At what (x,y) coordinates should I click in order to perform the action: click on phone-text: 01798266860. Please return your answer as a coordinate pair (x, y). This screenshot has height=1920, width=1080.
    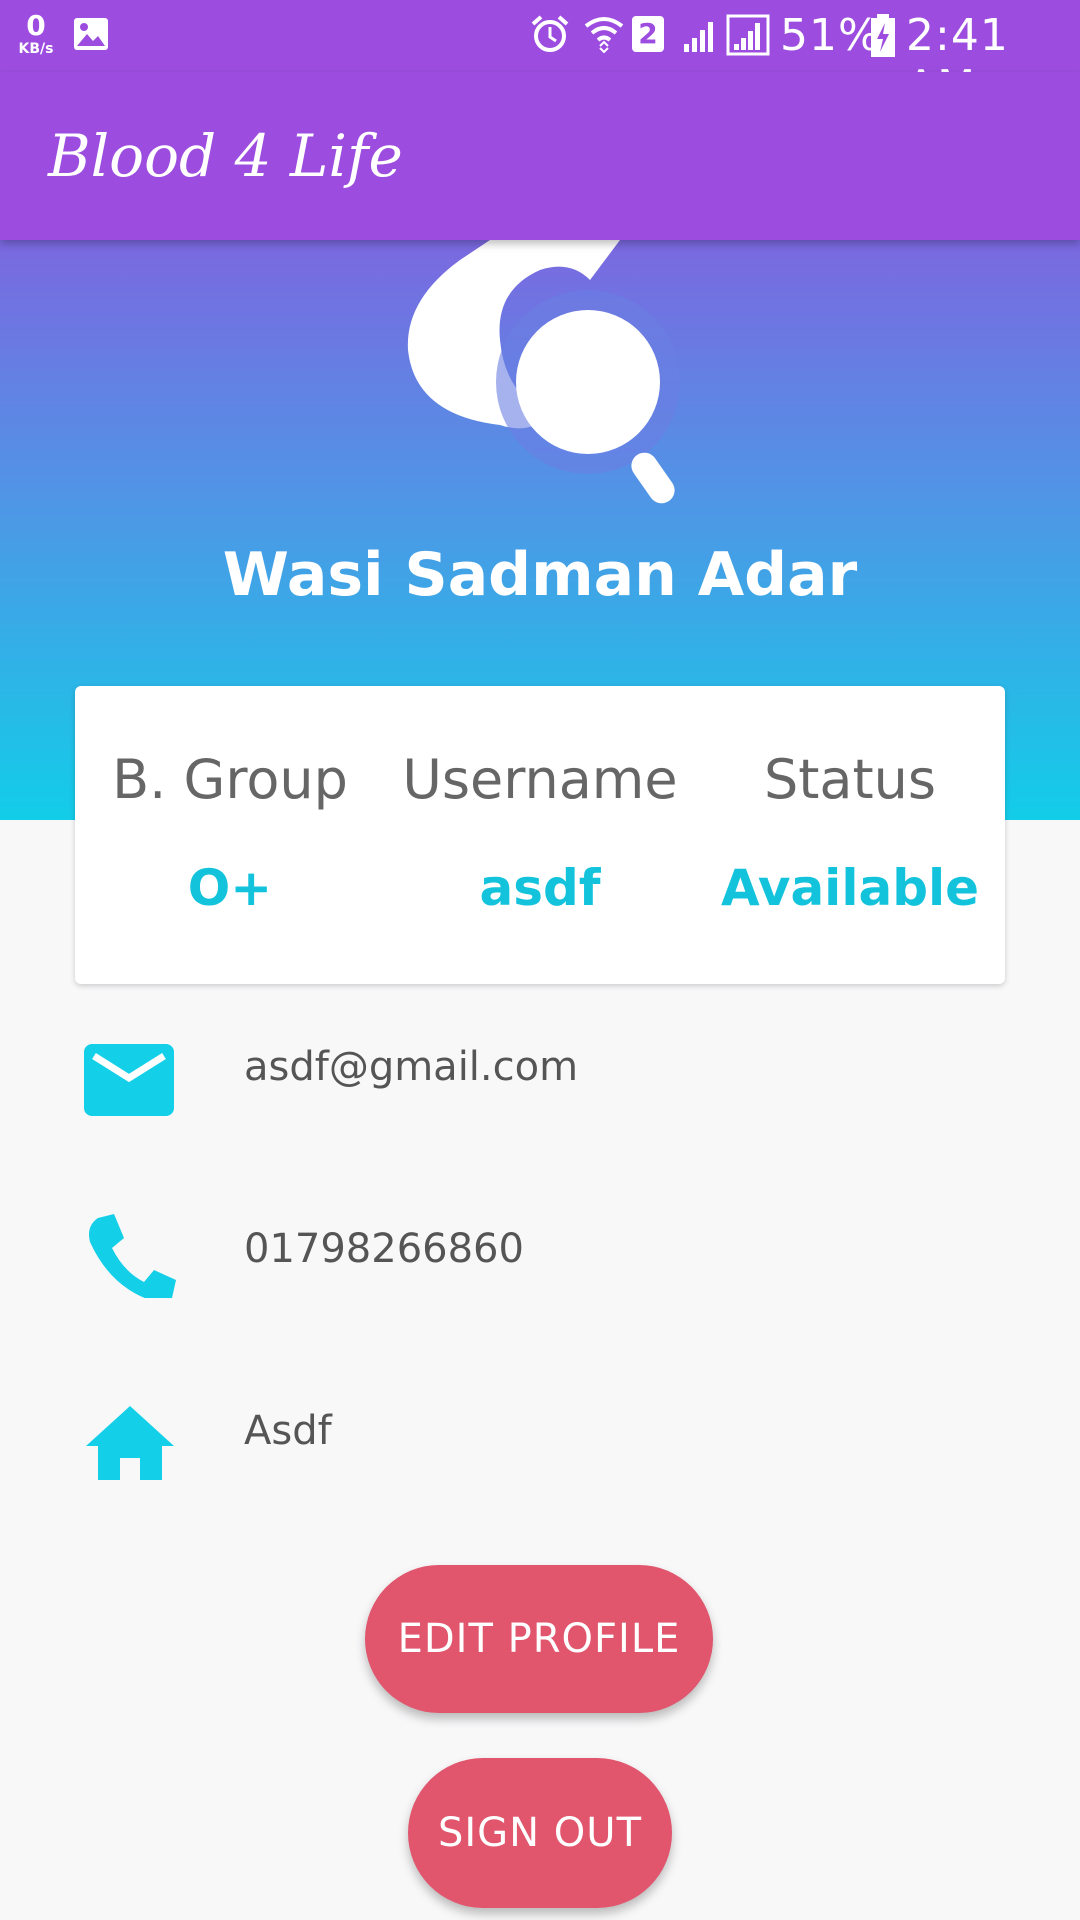
    Looking at the image, I should click on (384, 1249).